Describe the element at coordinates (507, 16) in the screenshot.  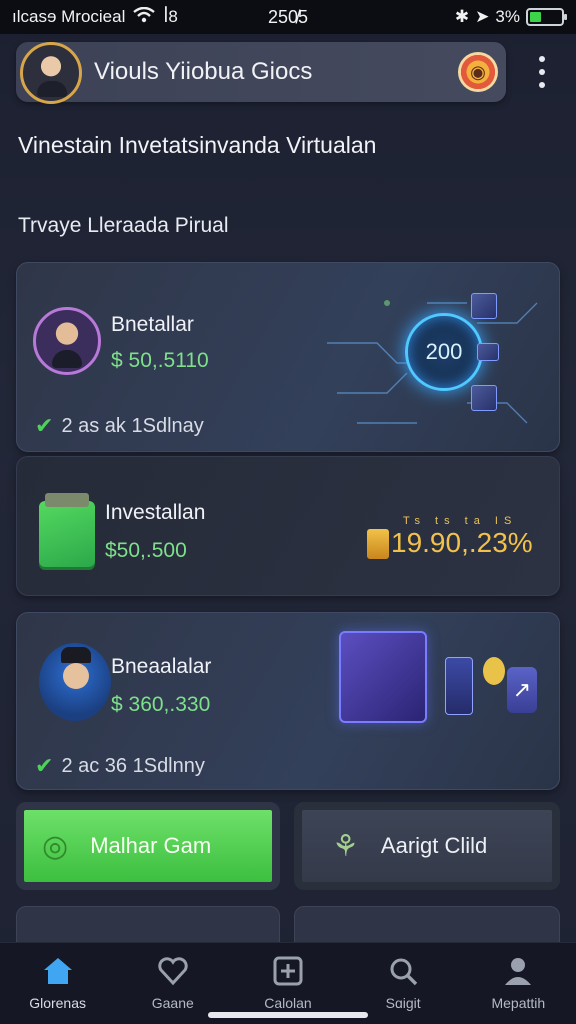
I see `battery-percent: 3%` at that location.